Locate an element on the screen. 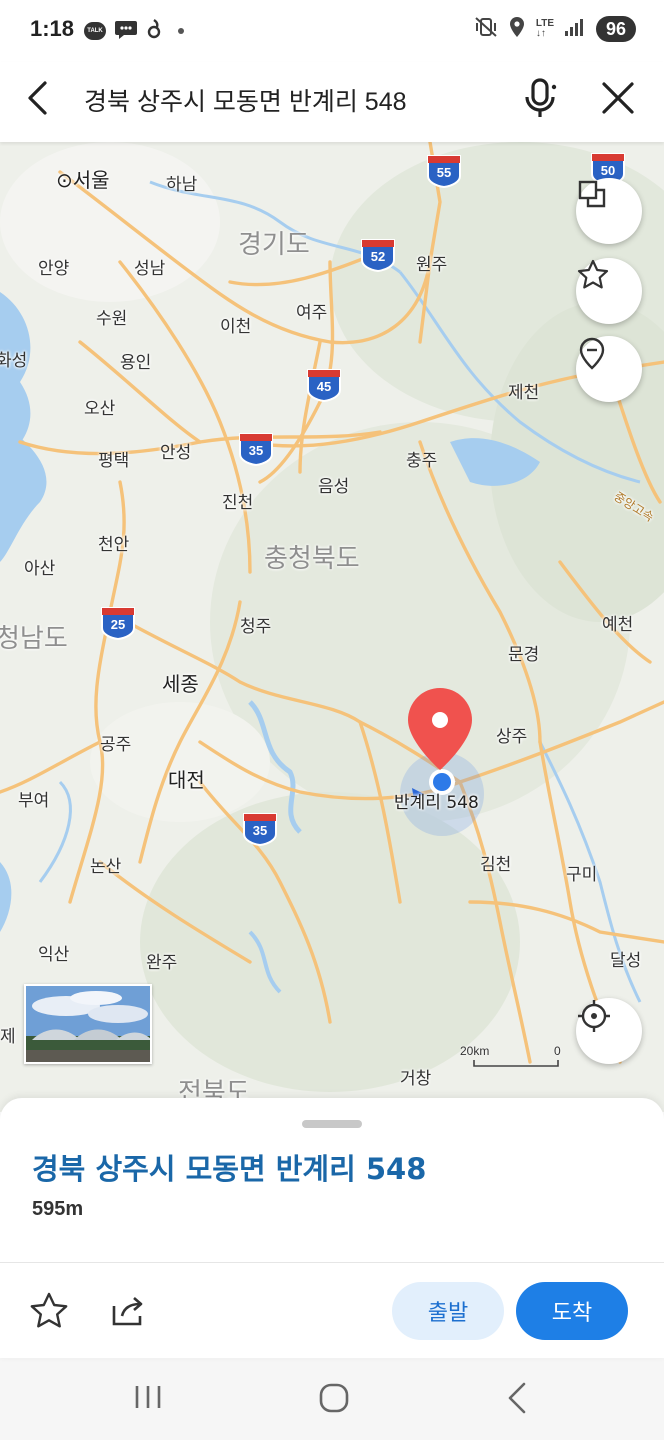 The width and height of the screenshot is (664, 1440). capital-marker-icon: ⊙ is located at coordinates (64, 180).